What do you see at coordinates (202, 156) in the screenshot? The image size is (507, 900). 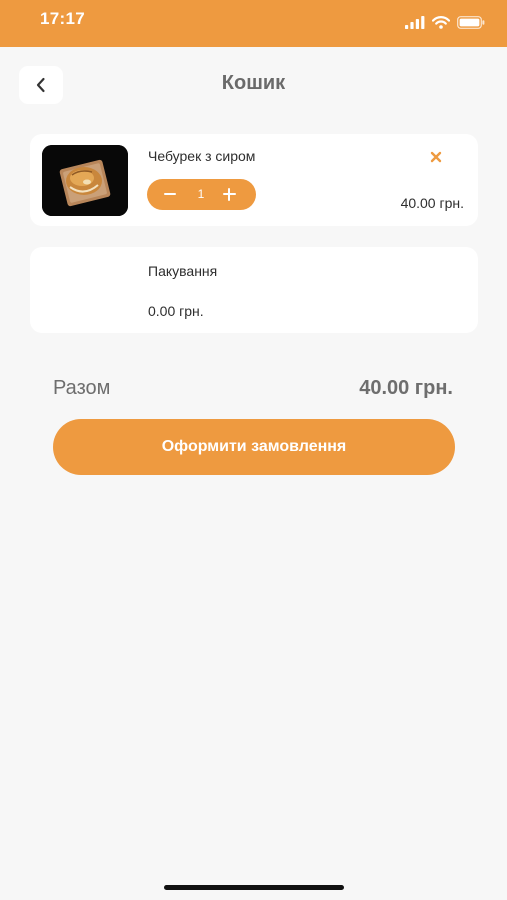 I see `item-name: Чебурек з сиром` at bounding box center [202, 156].